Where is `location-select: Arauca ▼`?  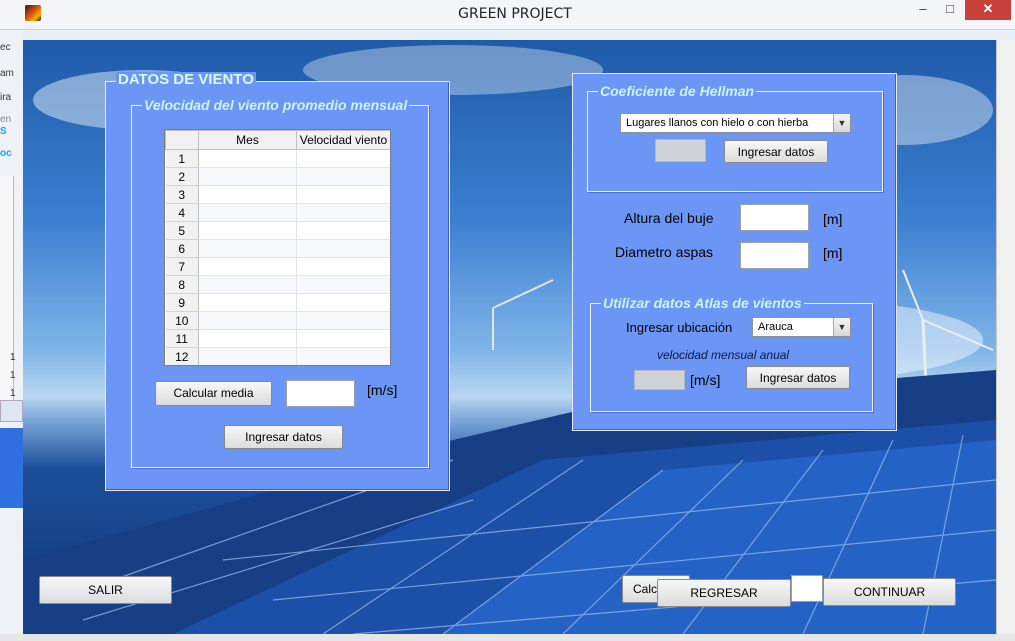 location-select: Arauca ▼ is located at coordinates (801, 327).